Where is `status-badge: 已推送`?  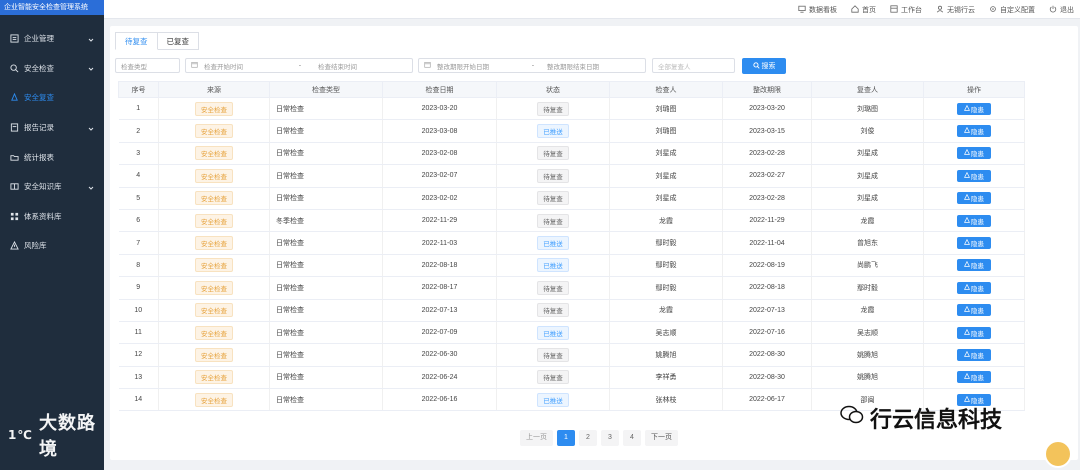 status-badge: 已推送 is located at coordinates (553, 131).